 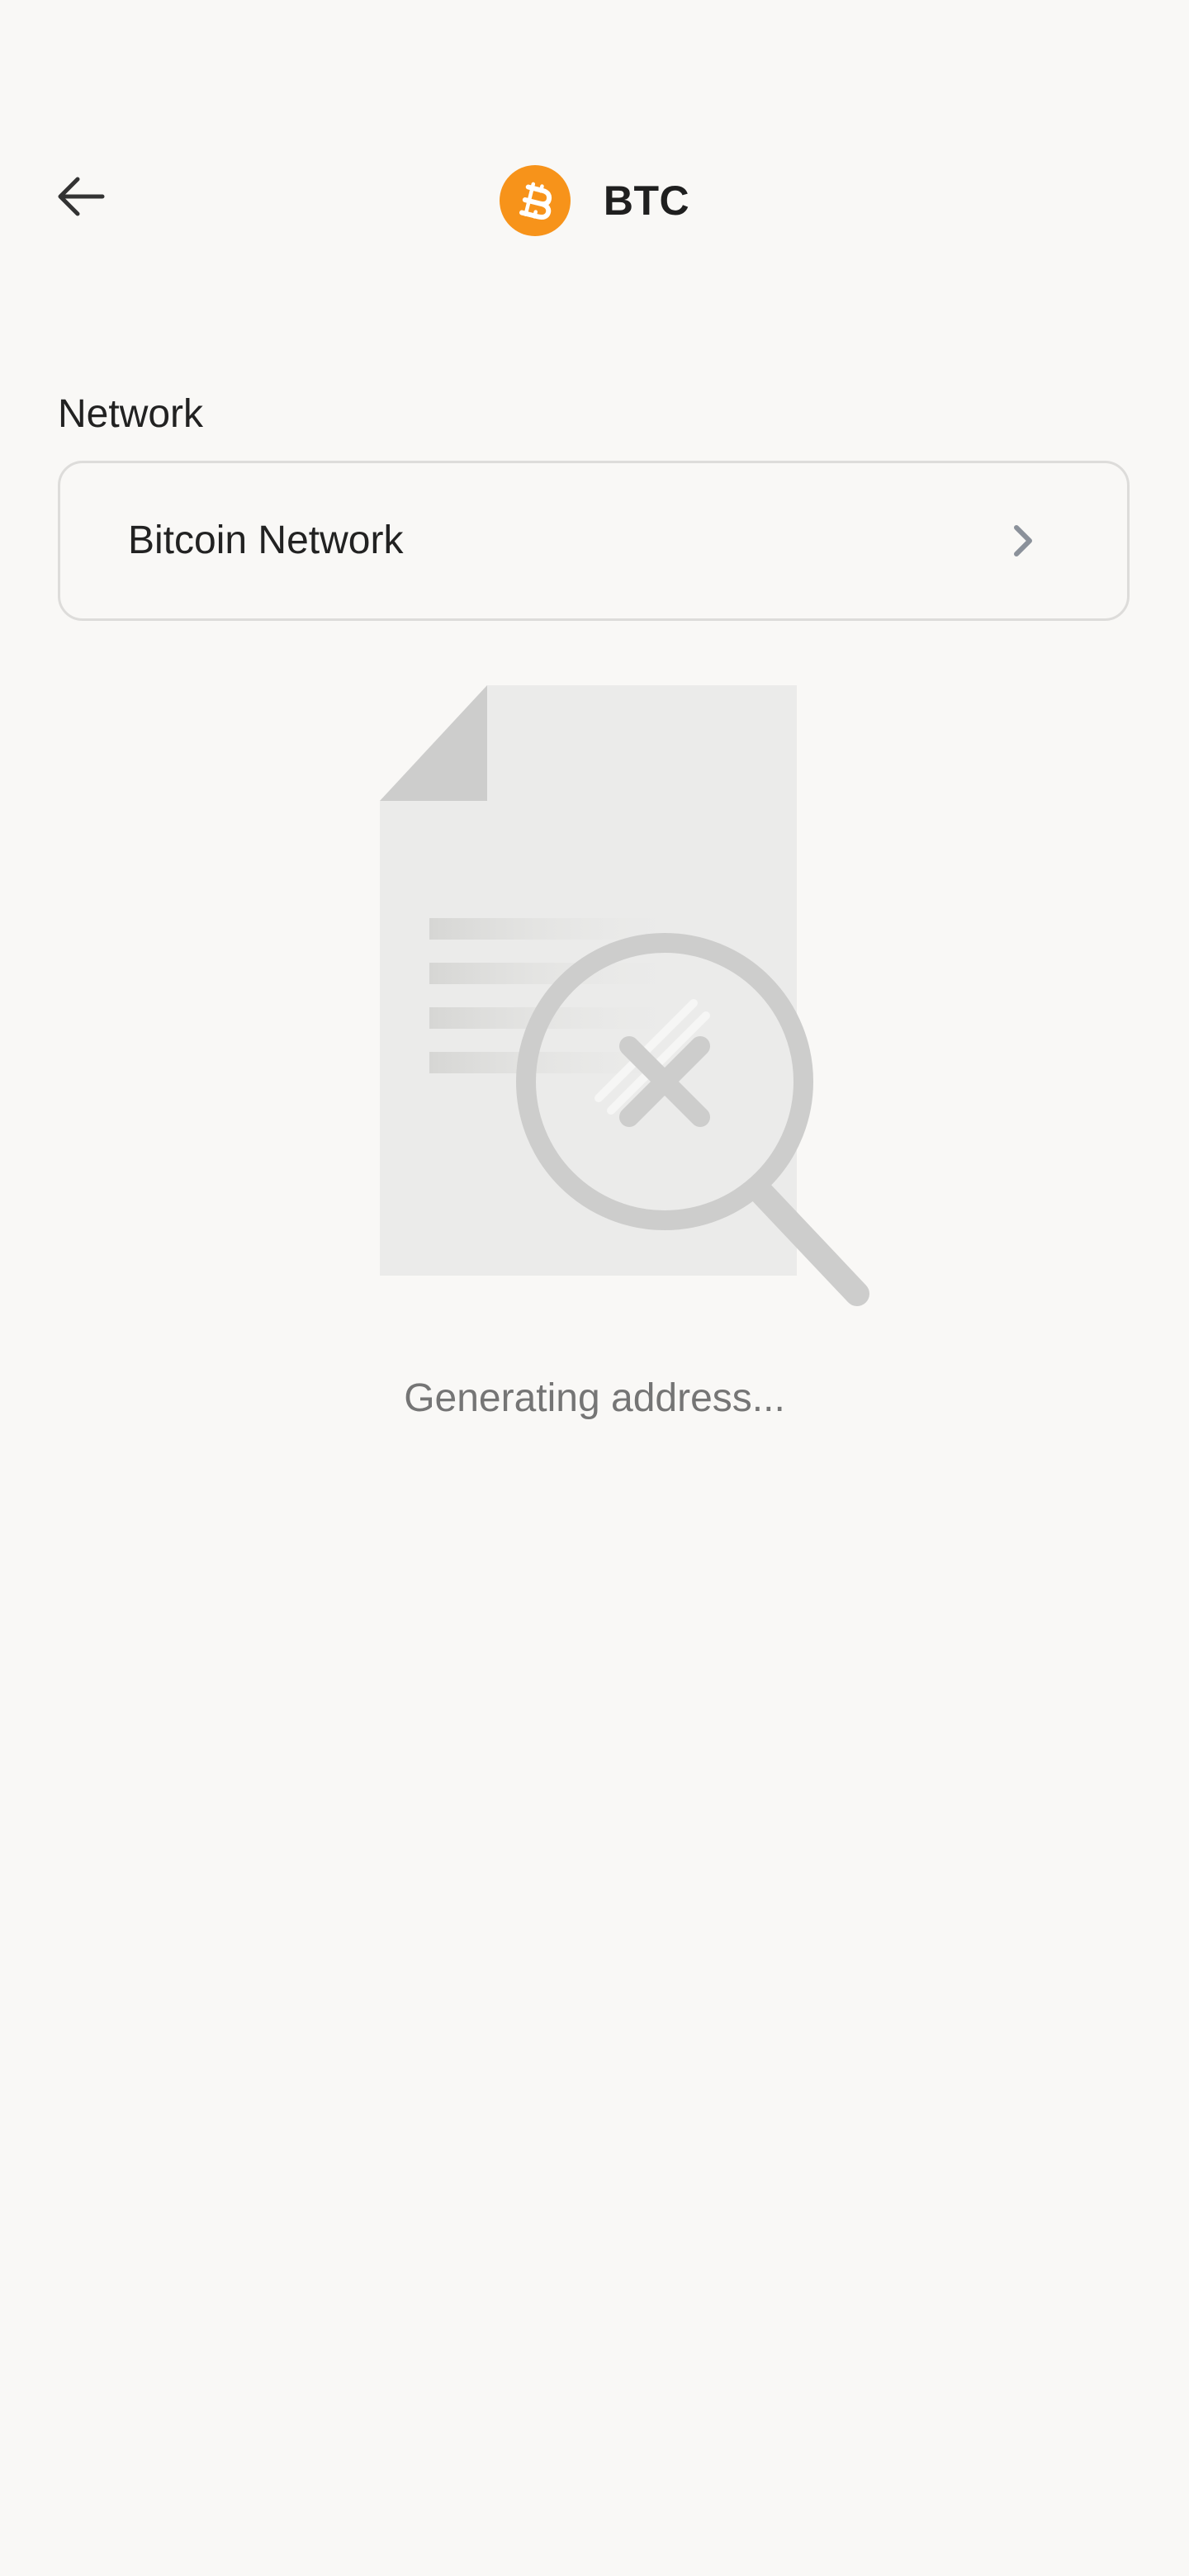 What do you see at coordinates (535, 200) in the screenshot?
I see `bitcoin-icon` at bounding box center [535, 200].